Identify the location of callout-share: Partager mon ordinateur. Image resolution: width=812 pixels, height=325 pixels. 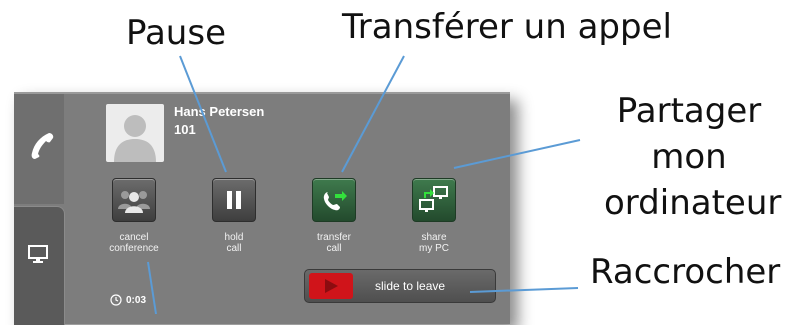
(693, 157).